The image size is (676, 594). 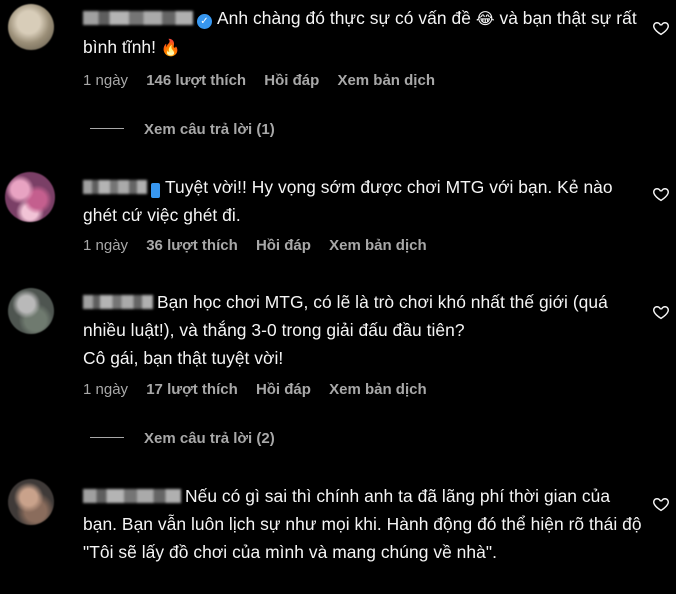 I want to click on verified-badge-icon, so click(x=155, y=190).